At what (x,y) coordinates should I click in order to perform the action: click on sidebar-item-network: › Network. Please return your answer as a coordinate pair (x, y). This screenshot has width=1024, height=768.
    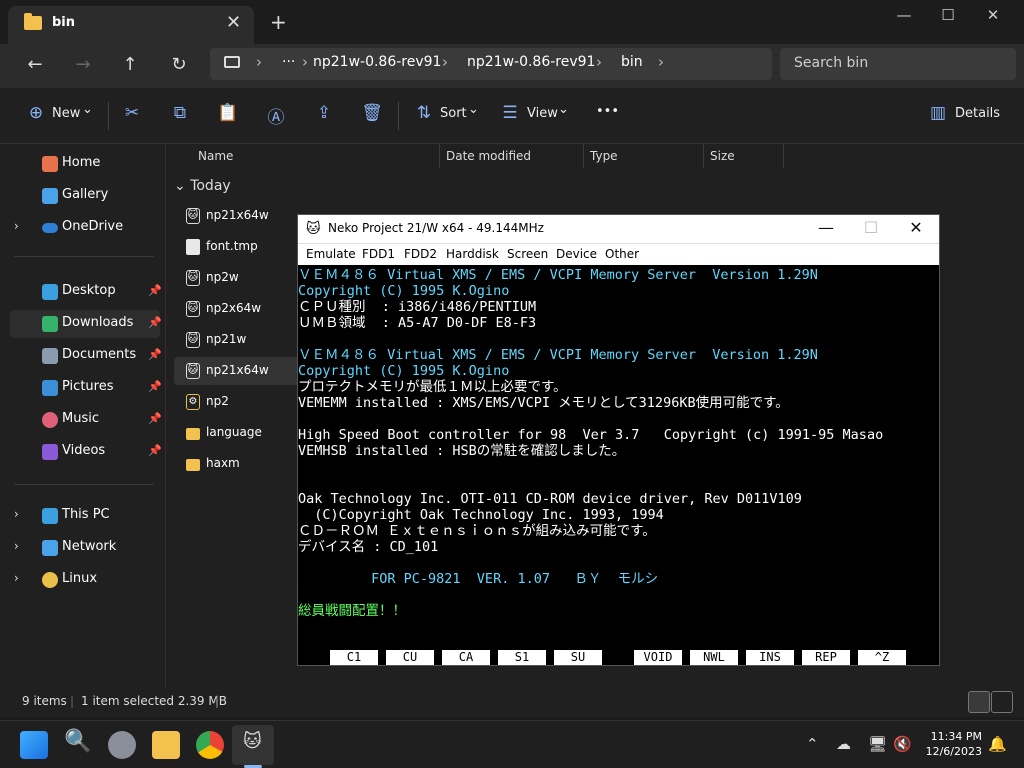
    Looking at the image, I should click on (85, 548).